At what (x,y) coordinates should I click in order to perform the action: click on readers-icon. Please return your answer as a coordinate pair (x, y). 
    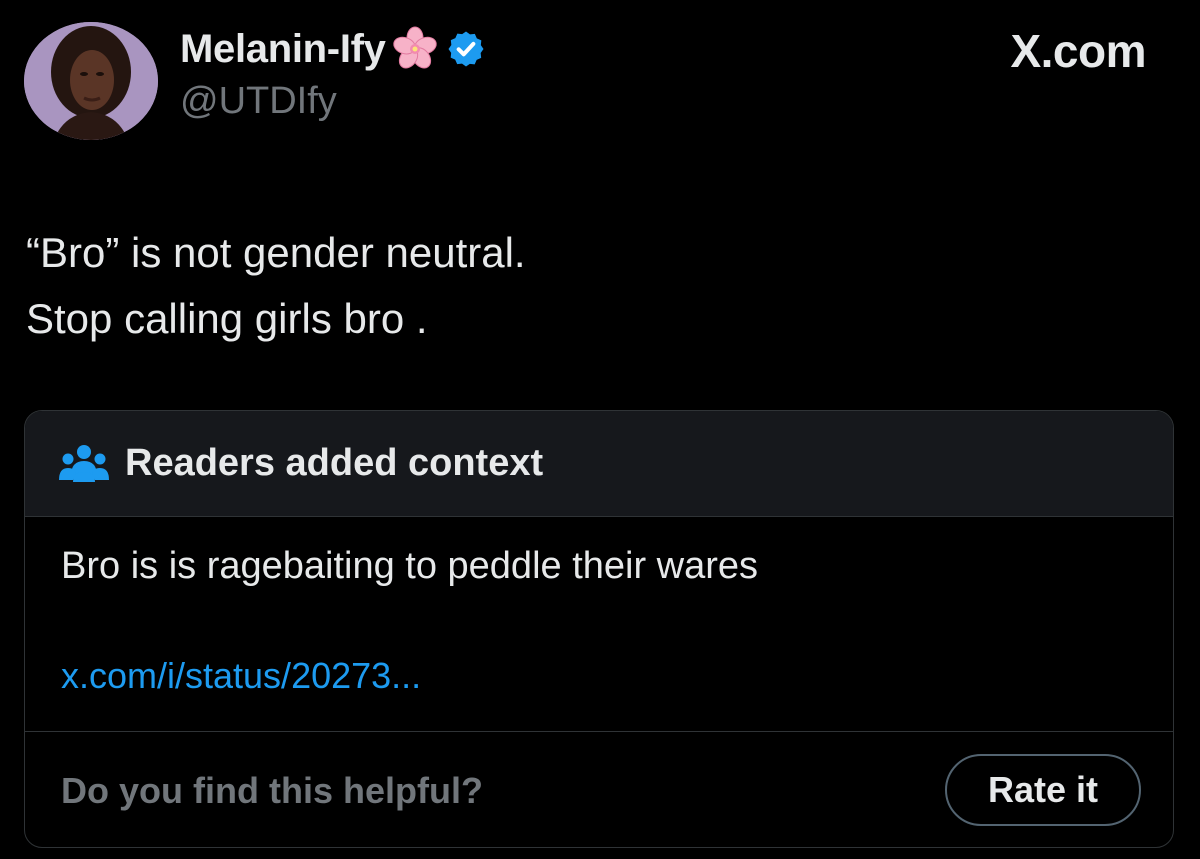
    Looking at the image, I should click on (84, 463).